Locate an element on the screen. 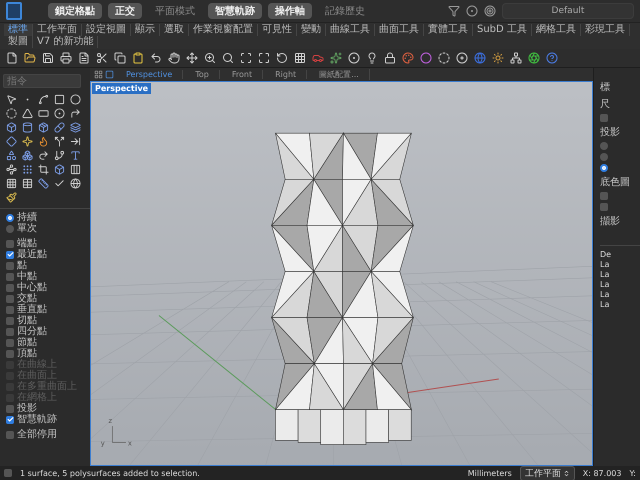 This screenshot has height=480, width=640. toolbar-tab: 曲面工具 is located at coordinates (399, 30).